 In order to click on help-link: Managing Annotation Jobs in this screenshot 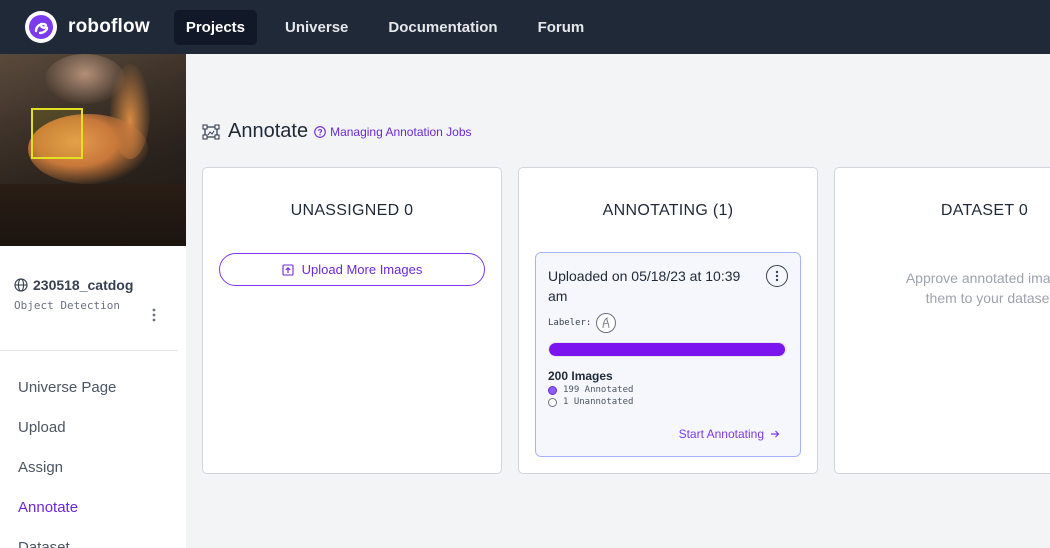, I will do `click(393, 131)`.